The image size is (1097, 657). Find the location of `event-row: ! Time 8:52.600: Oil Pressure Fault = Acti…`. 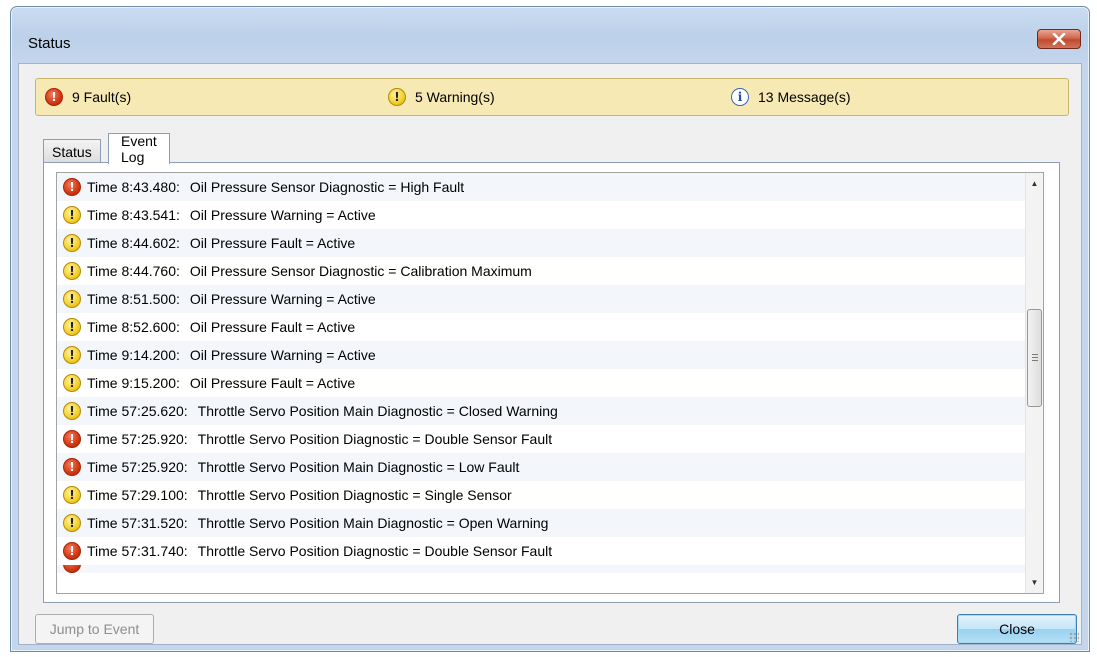

event-row: ! Time 8:52.600: Oil Pressure Fault = Acti… is located at coordinates (542, 327).